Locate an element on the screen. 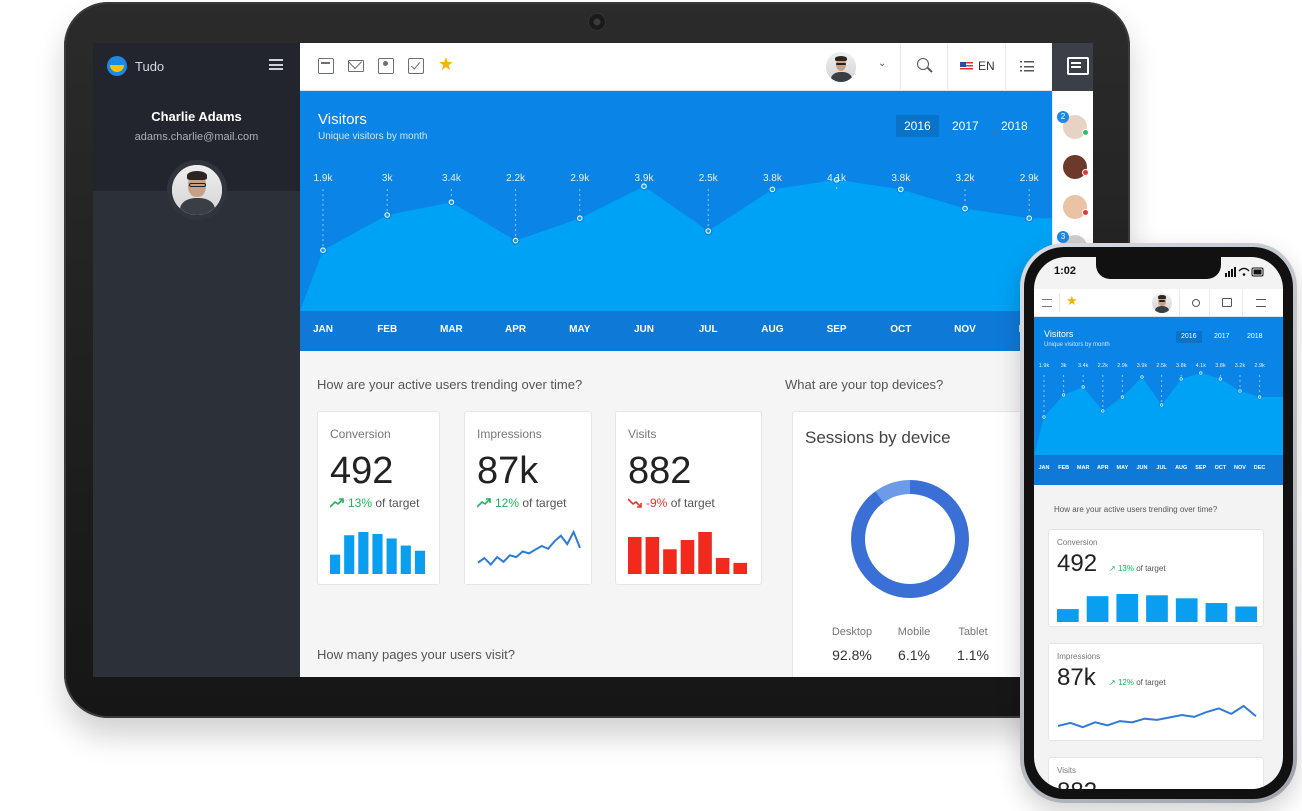 This screenshot has height=811, width=1302. data-label: 2.5k is located at coordinates (709, 178).